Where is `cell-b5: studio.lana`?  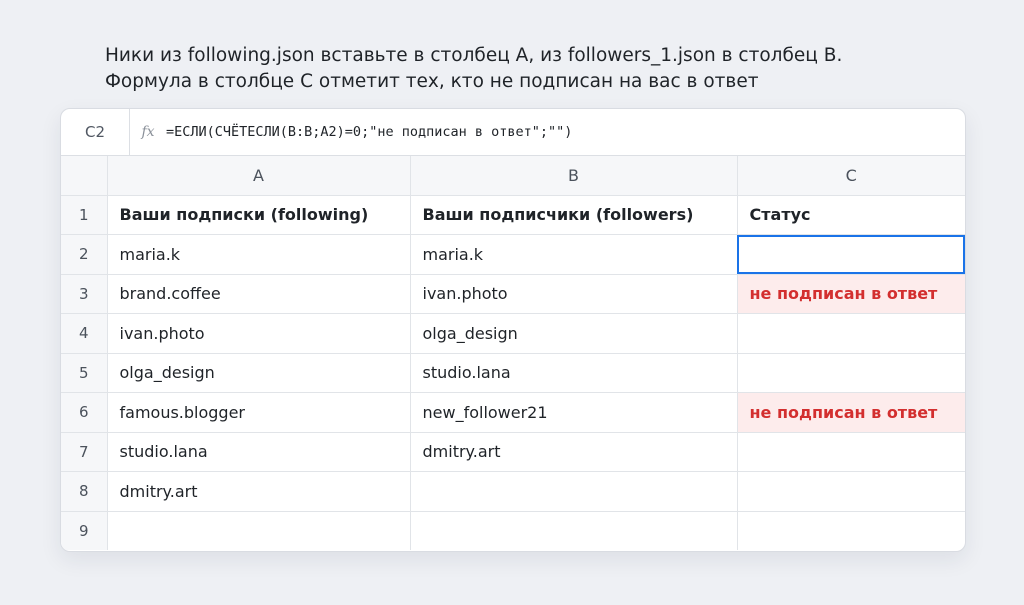 cell-b5: studio.lana is located at coordinates (574, 373).